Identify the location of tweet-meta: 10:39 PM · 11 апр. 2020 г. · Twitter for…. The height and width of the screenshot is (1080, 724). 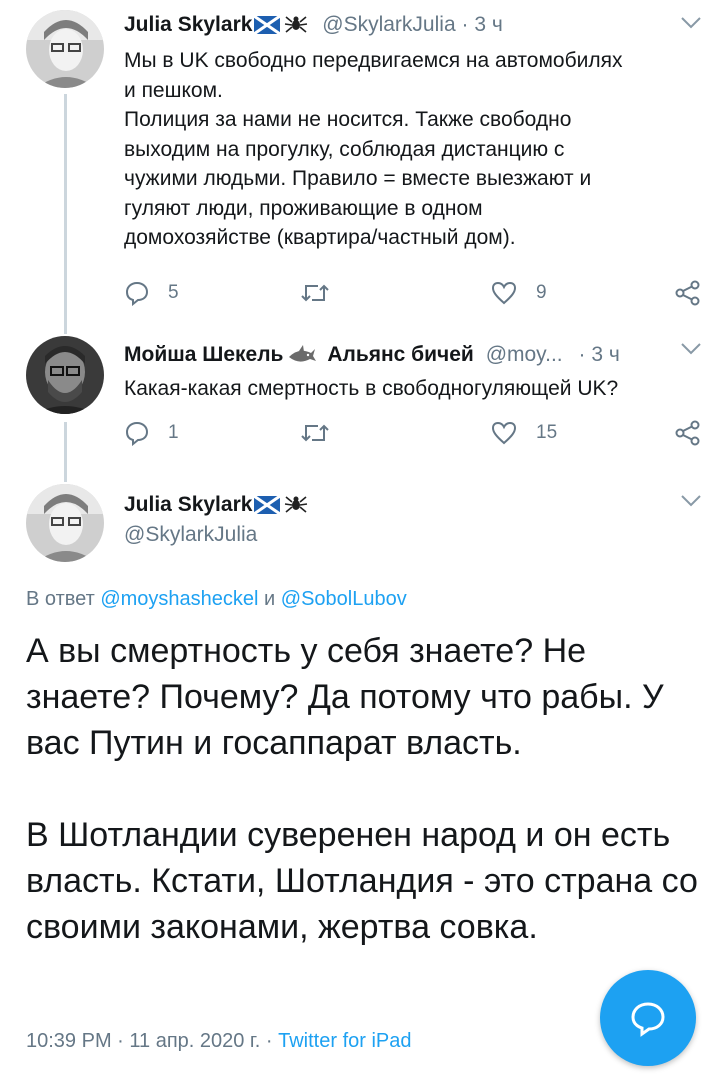
(219, 1041).